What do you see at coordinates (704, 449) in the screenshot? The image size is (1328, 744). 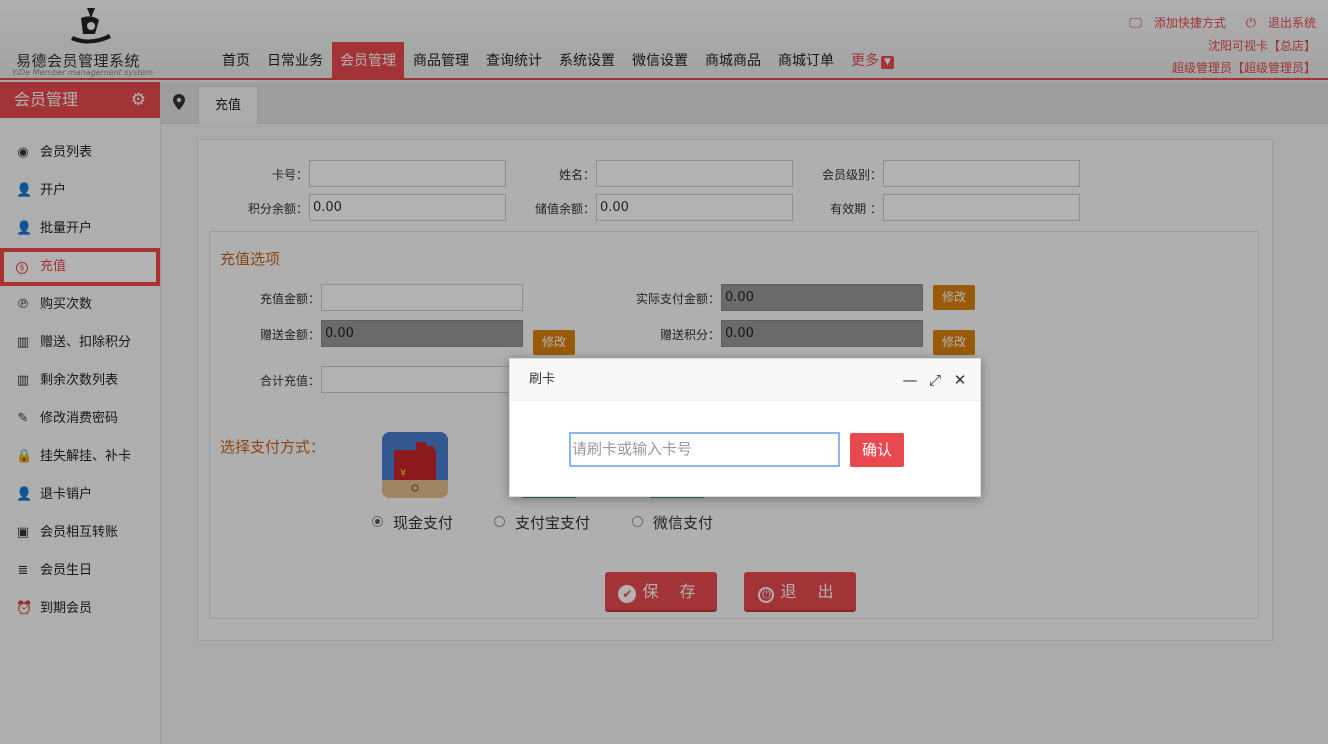 I see `card-number-input: 请刷卡或输入卡号` at bounding box center [704, 449].